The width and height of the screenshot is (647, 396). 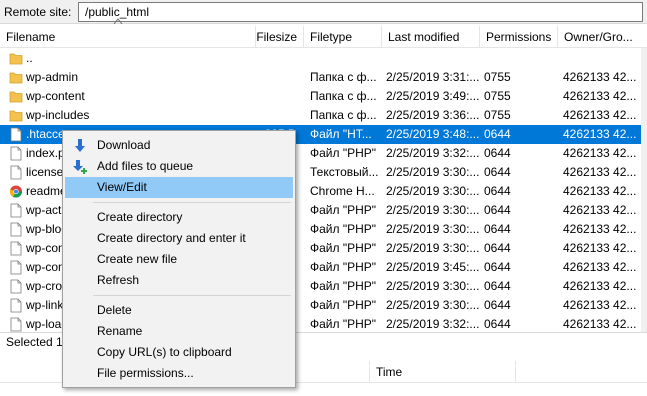 I want to click on last-modified-cell, so click(x=434, y=58).